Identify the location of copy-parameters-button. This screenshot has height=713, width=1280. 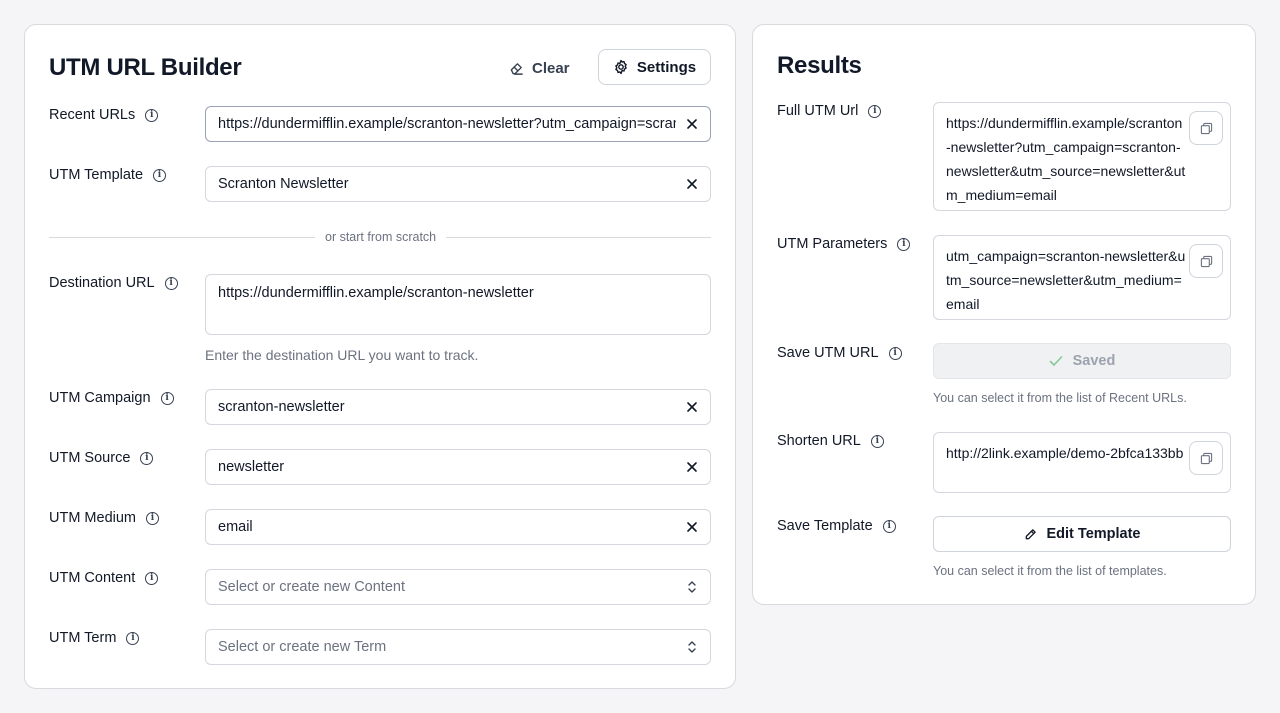
(1206, 261).